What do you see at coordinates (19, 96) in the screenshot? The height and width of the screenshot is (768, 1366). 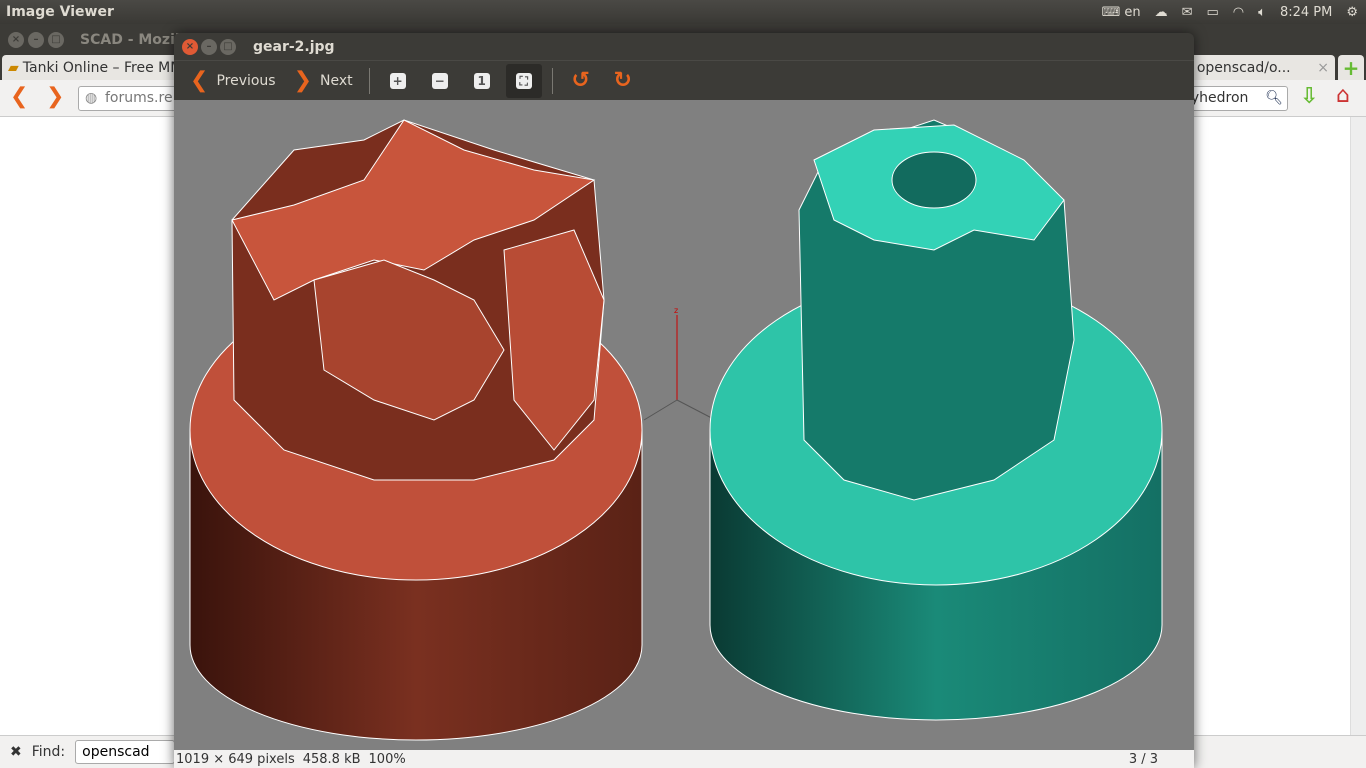 I see `back-button: ❮` at bounding box center [19, 96].